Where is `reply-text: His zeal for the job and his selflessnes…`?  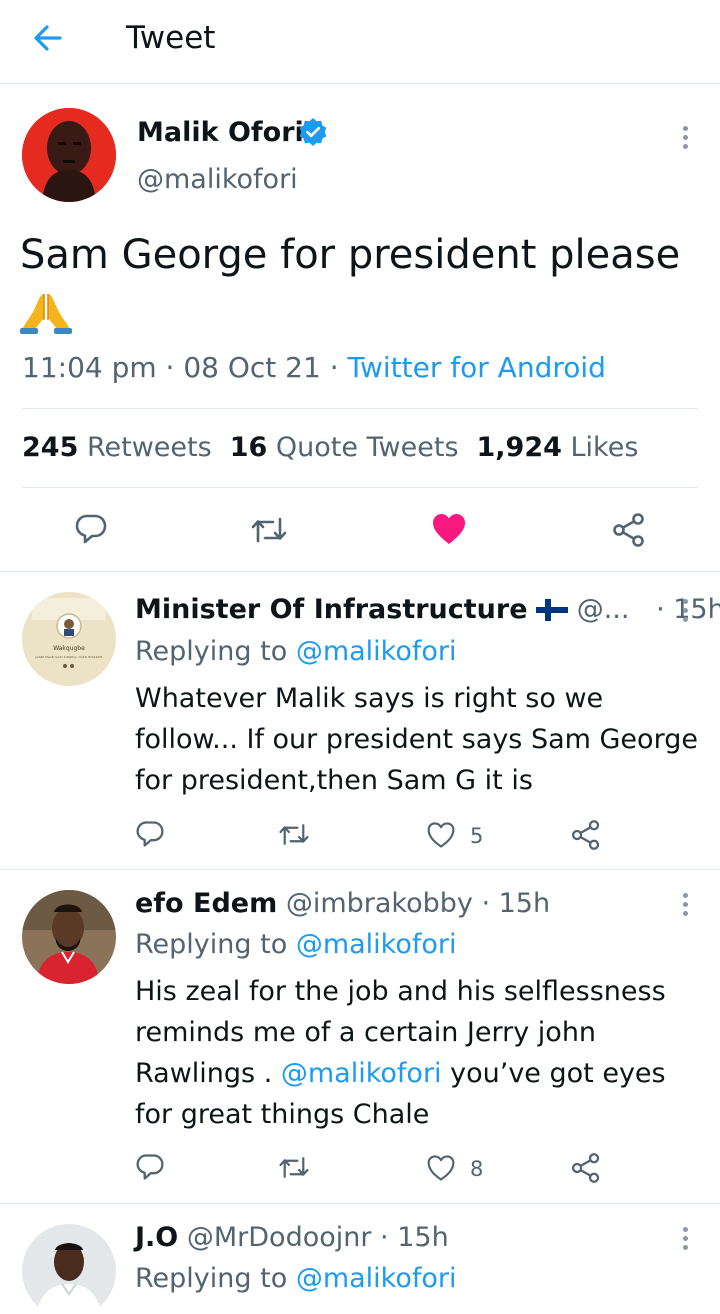 reply-text: His zeal for the job and his selflessnes… is located at coordinates (421, 1053).